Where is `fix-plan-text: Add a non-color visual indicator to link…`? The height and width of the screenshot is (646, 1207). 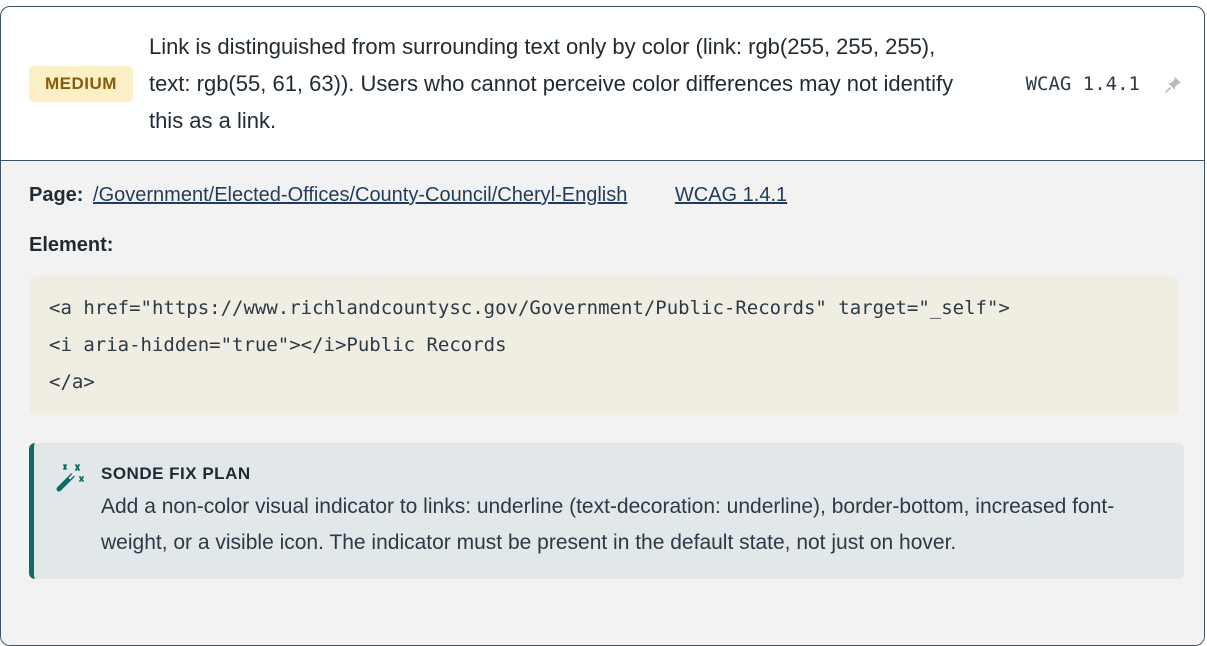
fix-plan-text: Add a non-color visual indicator to link… is located at coordinates (608, 524).